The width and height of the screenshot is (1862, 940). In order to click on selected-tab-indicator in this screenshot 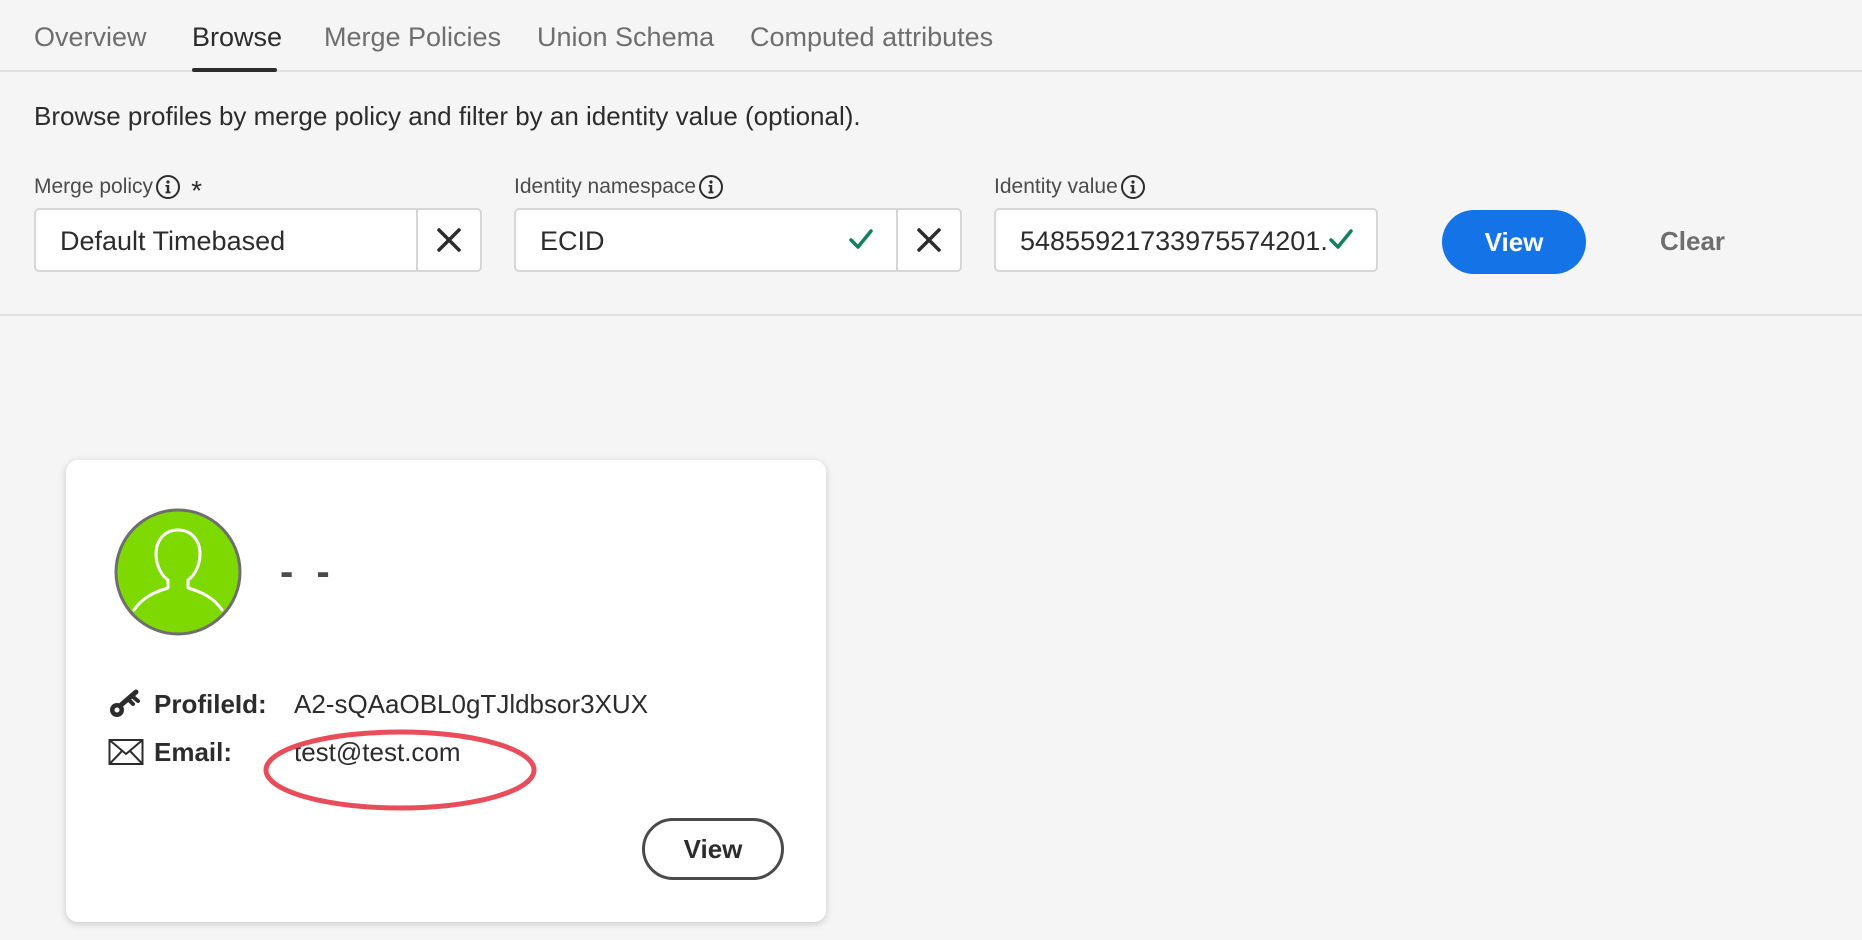, I will do `click(234, 70)`.